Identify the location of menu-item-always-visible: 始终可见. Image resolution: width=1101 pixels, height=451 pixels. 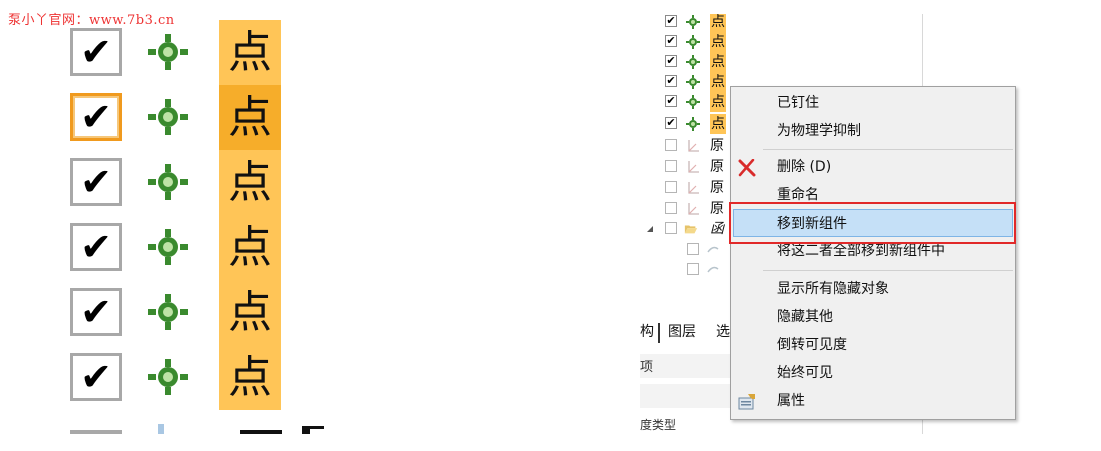
(873, 373).